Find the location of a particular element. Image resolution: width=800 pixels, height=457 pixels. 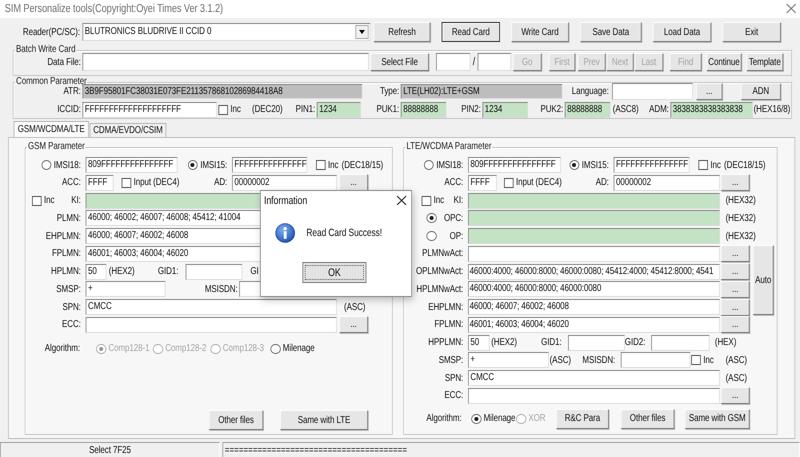

input-field: 3838383838383838 is located at coordinates (711, 110).